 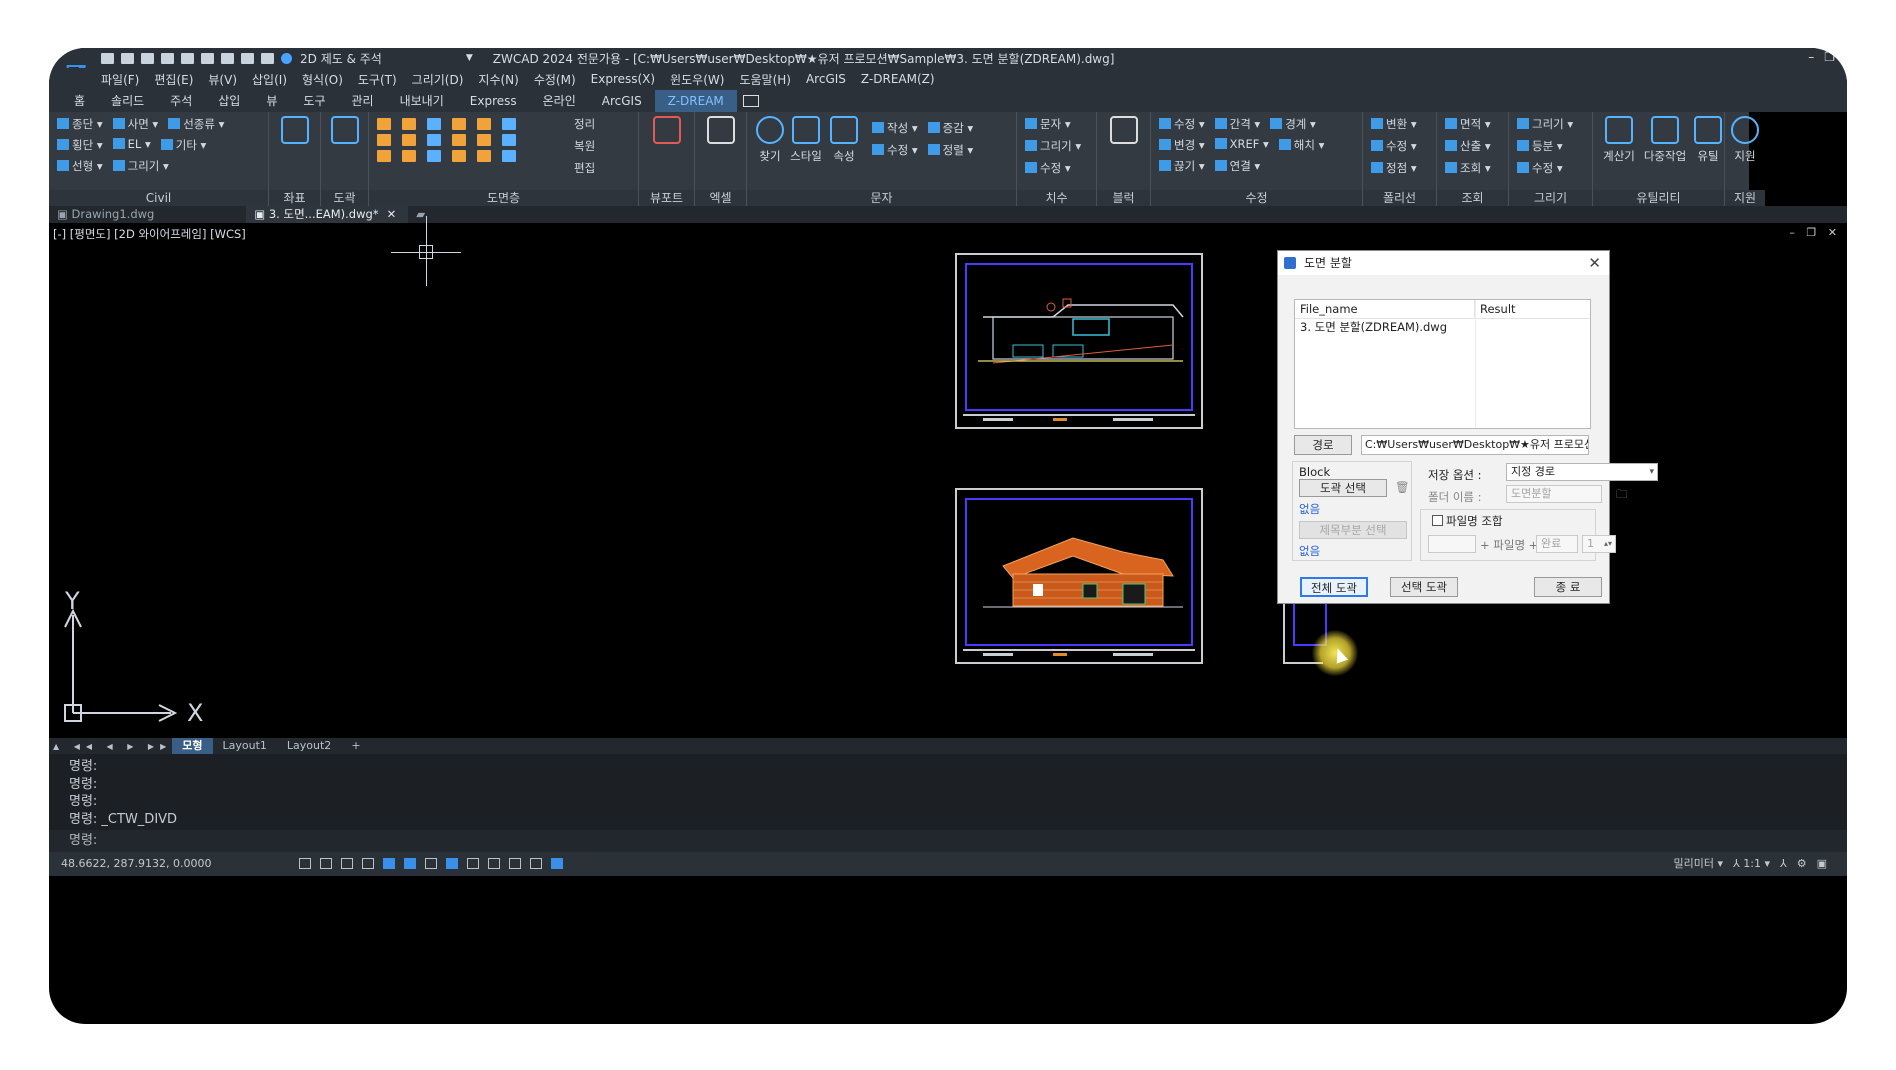 I want to click on annotation-monitor-icon, so click(x=536, y=863).